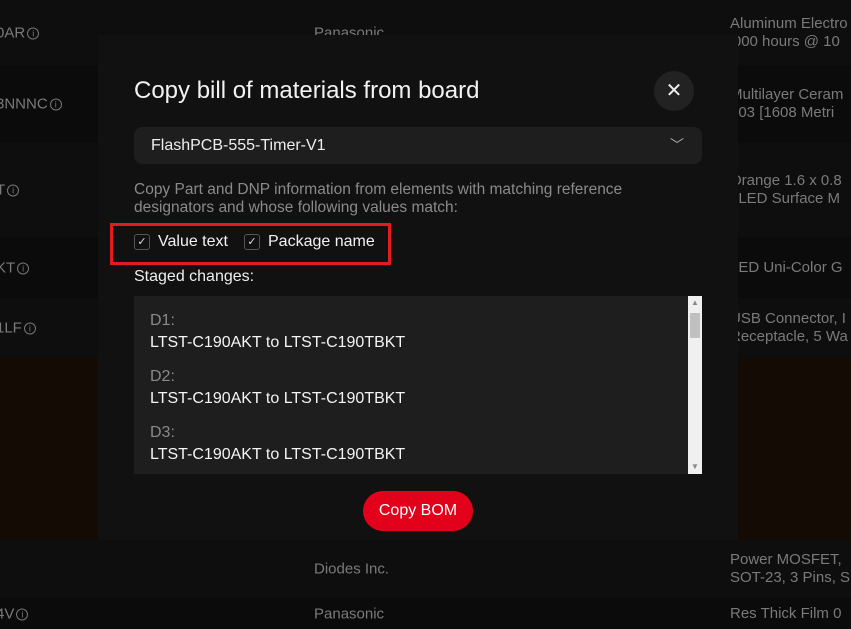 Image resolution: width=851 pixels, height=629 pixels. I want to click on checkbox-package-name: ✓ Package name, so click(309, 242).